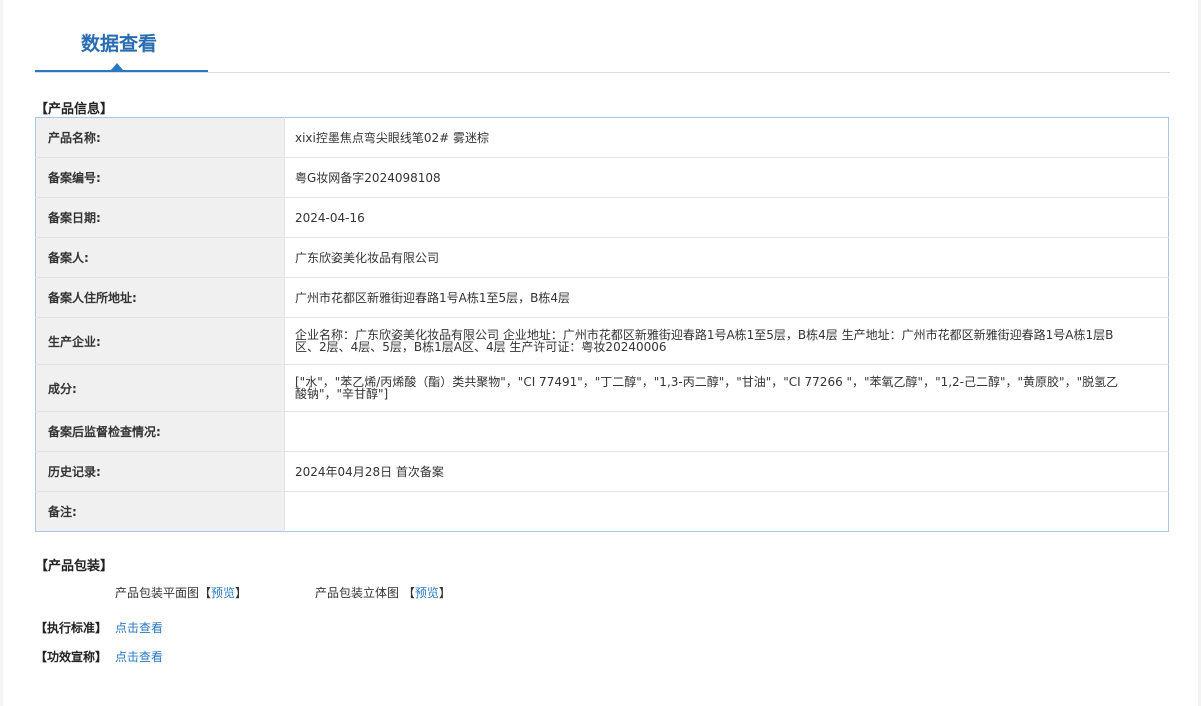 This screenshot has width=1201, height=706. What do you see at coordinates (139, 657) in the screenshot?
I see `efficacy-view-link: 点击查看` at bounding box center [139, 657].